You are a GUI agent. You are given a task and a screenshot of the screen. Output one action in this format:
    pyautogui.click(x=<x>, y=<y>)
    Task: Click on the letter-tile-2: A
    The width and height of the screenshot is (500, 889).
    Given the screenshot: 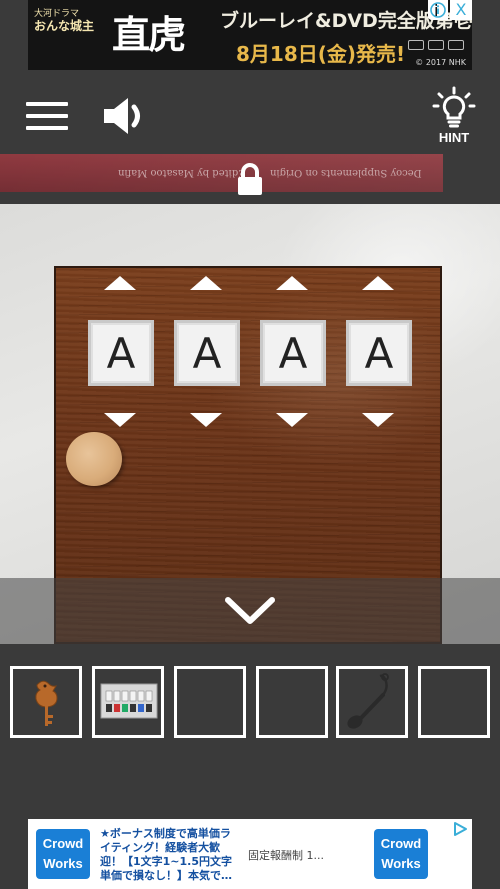 What is the action you would take?
    pyautogui.click(x=207, y=353)
    